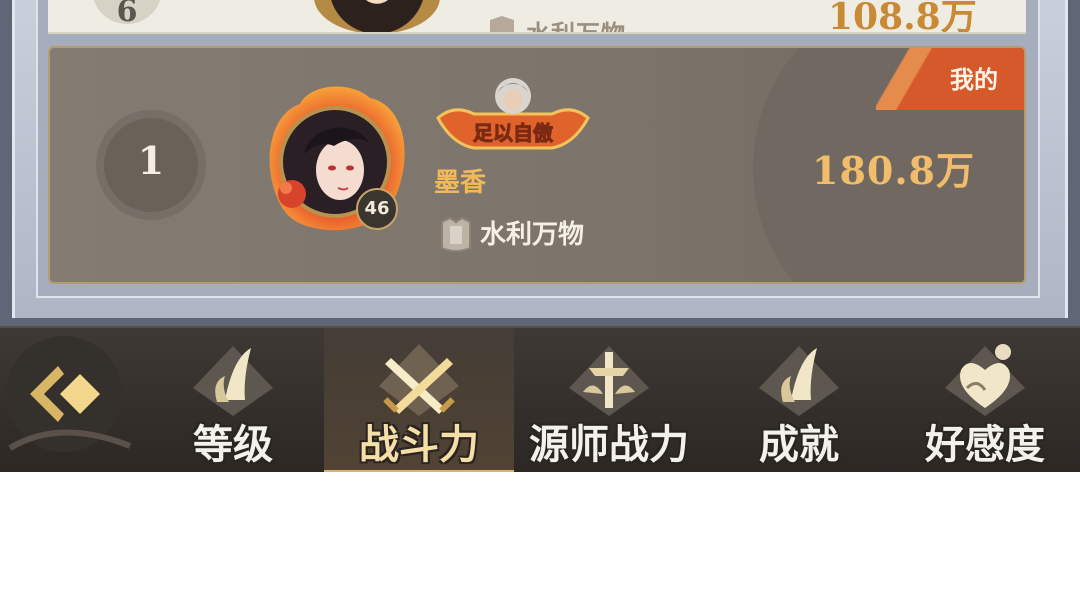  Describe the element at coordinates (70, 400) in the screenshot. I see `back-button` at that location.